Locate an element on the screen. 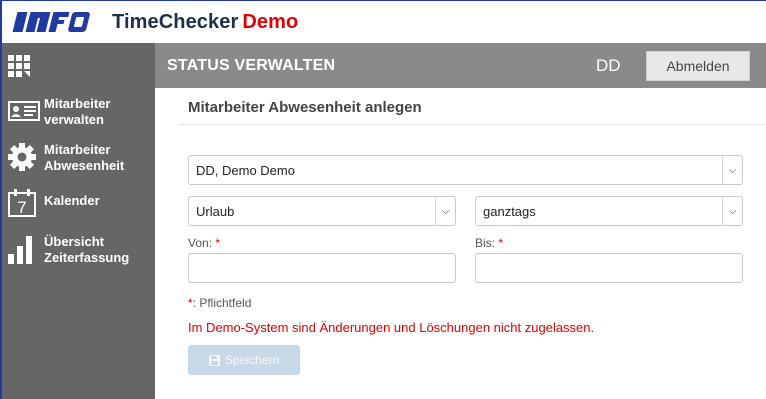 Image resolution: width=766 pixels, height=399 pixels. id-card-icon is located at coordinates (26, 111).